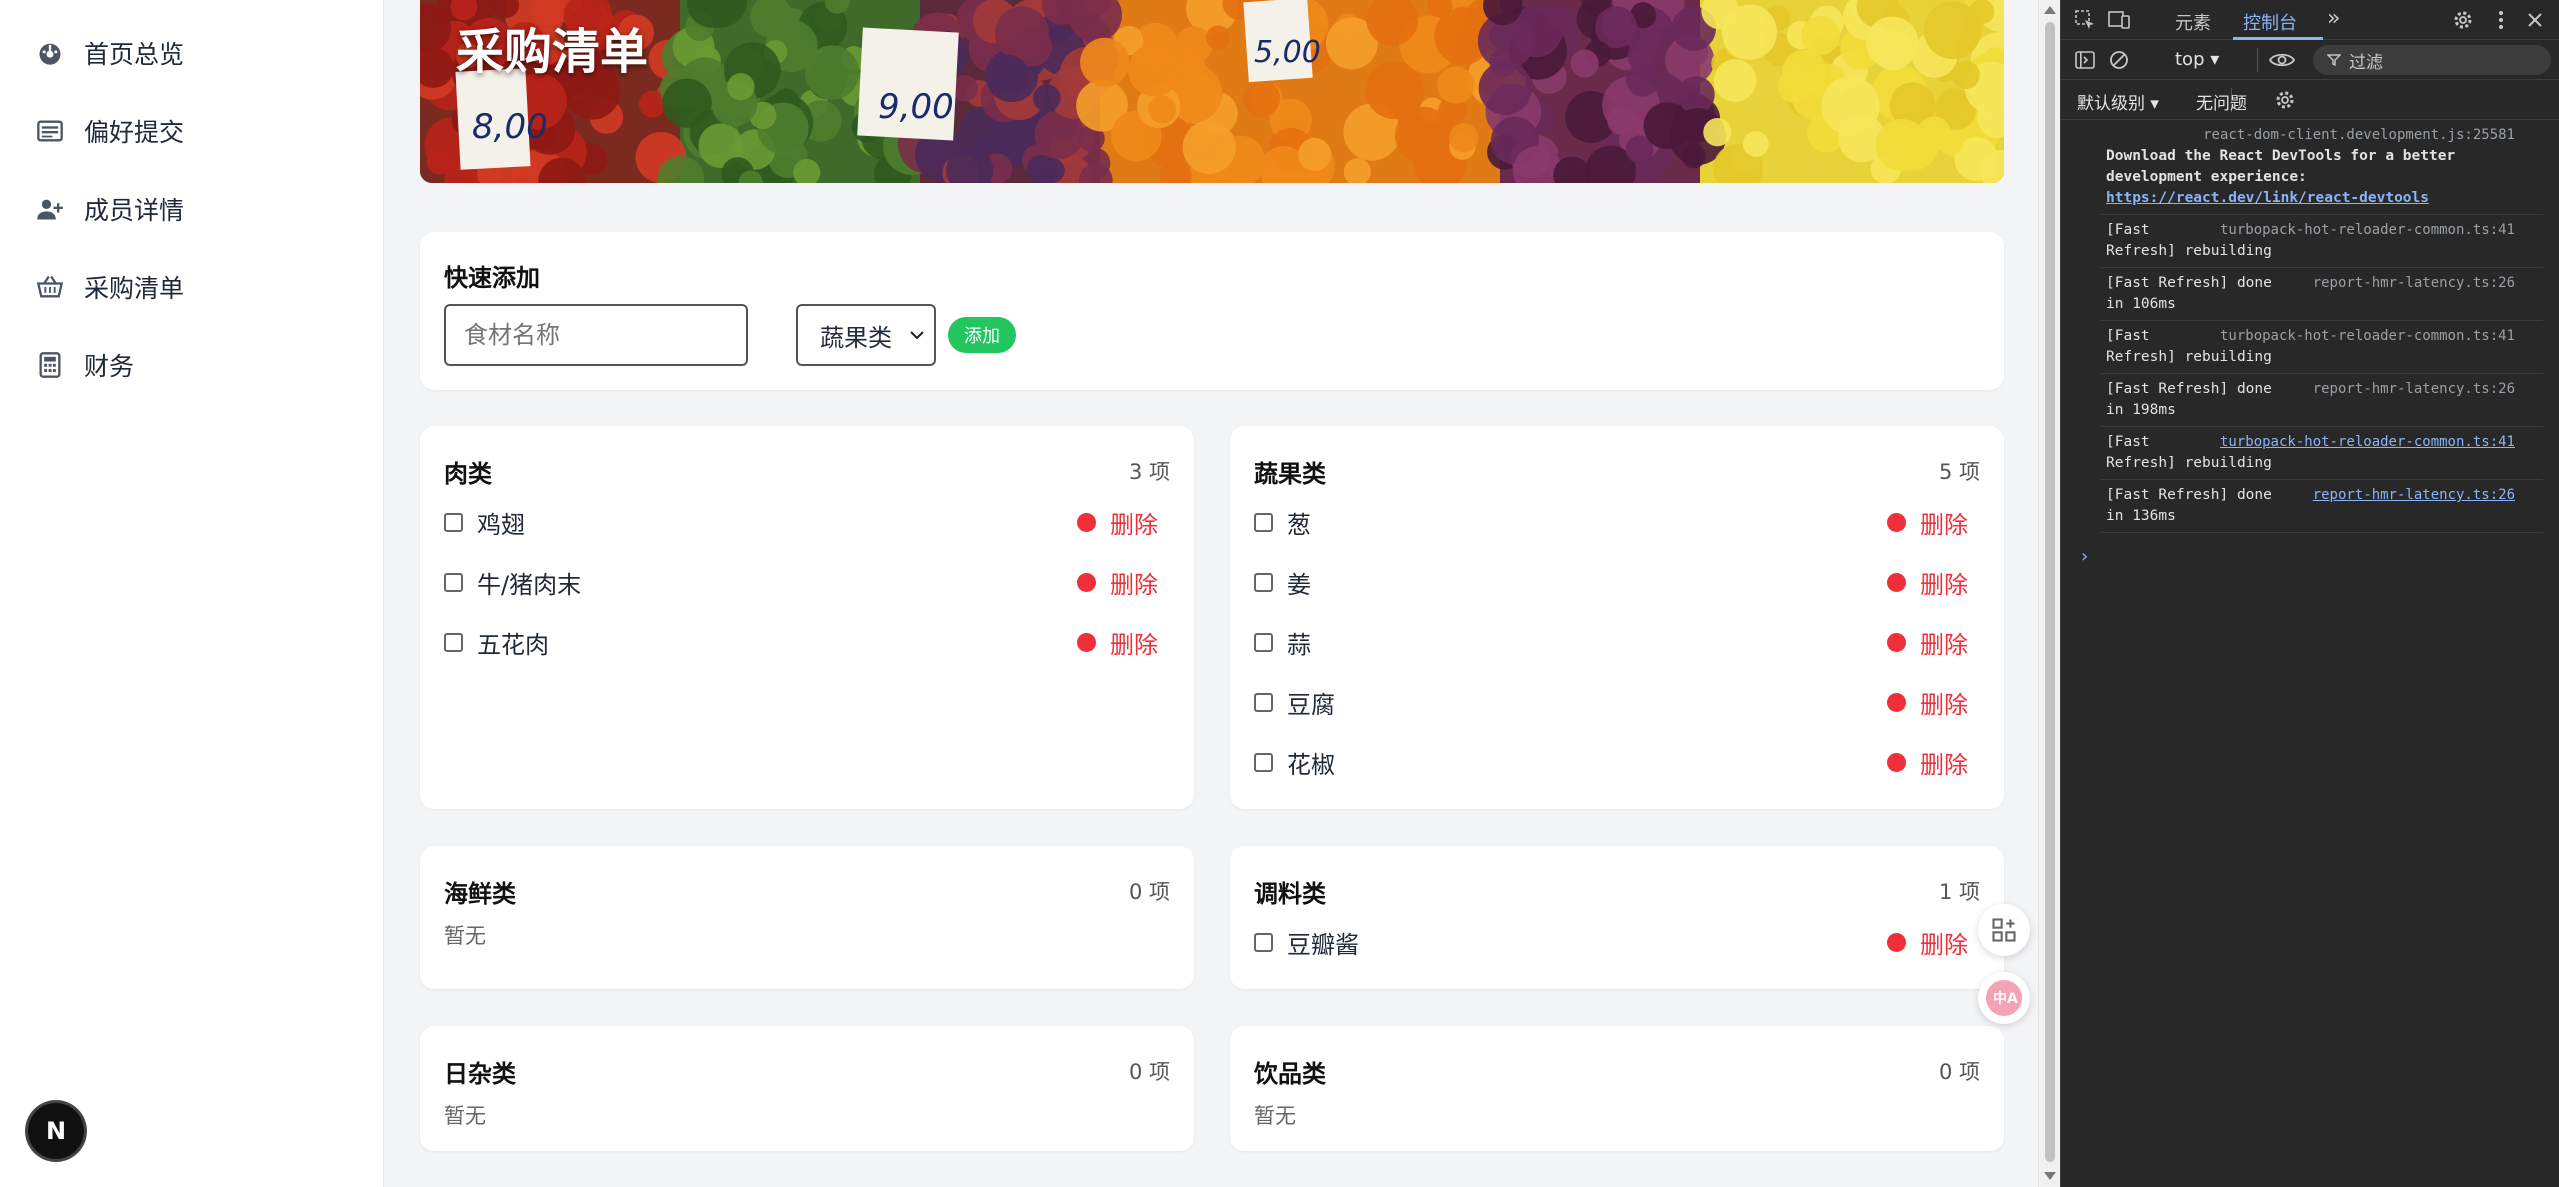 This screenshot has height=1187, width=2559. Describe the element at coordinates (1290, 1074) in the screenshot. I see `category-title: 饮品类` at that location.